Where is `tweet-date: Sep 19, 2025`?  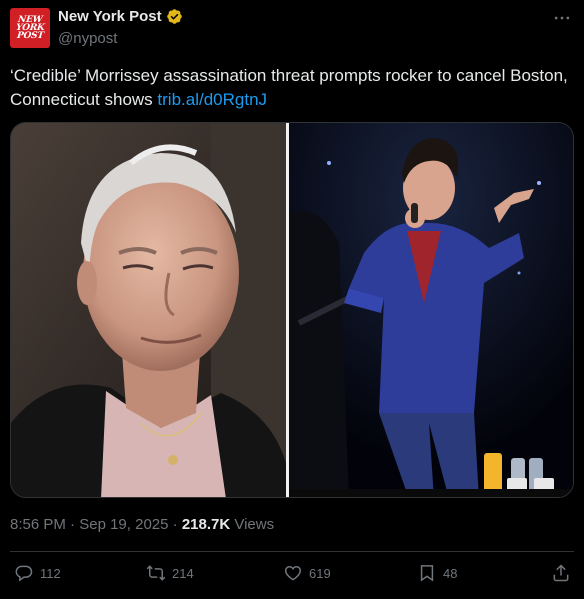
tweet-date: Sep 19, 2025 is located at coordinates (123, 524).